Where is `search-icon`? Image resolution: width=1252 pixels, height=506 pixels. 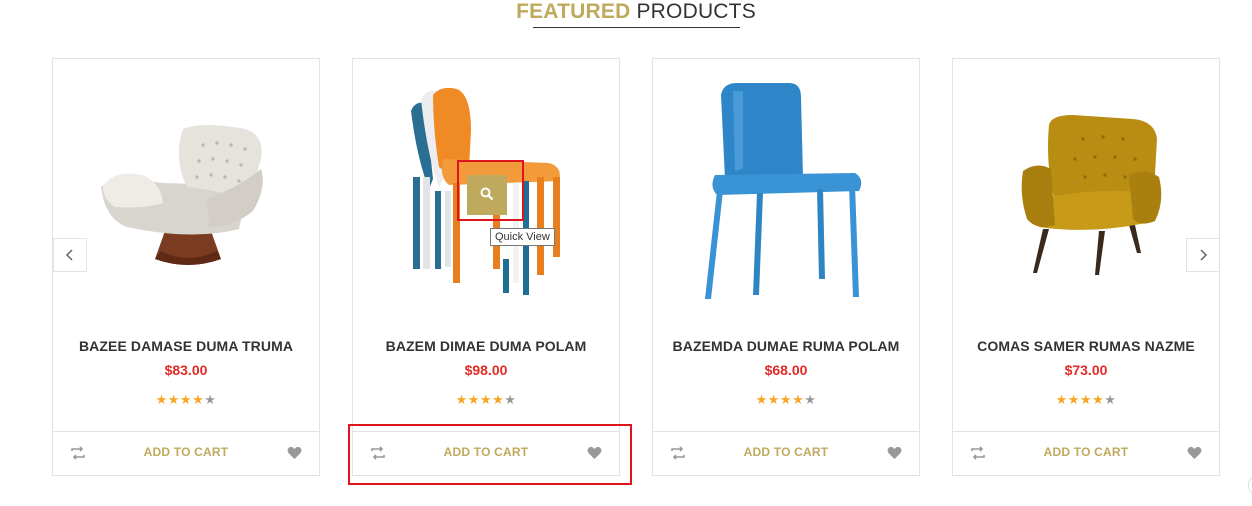
search-icon is located at coordinates (487, 194).